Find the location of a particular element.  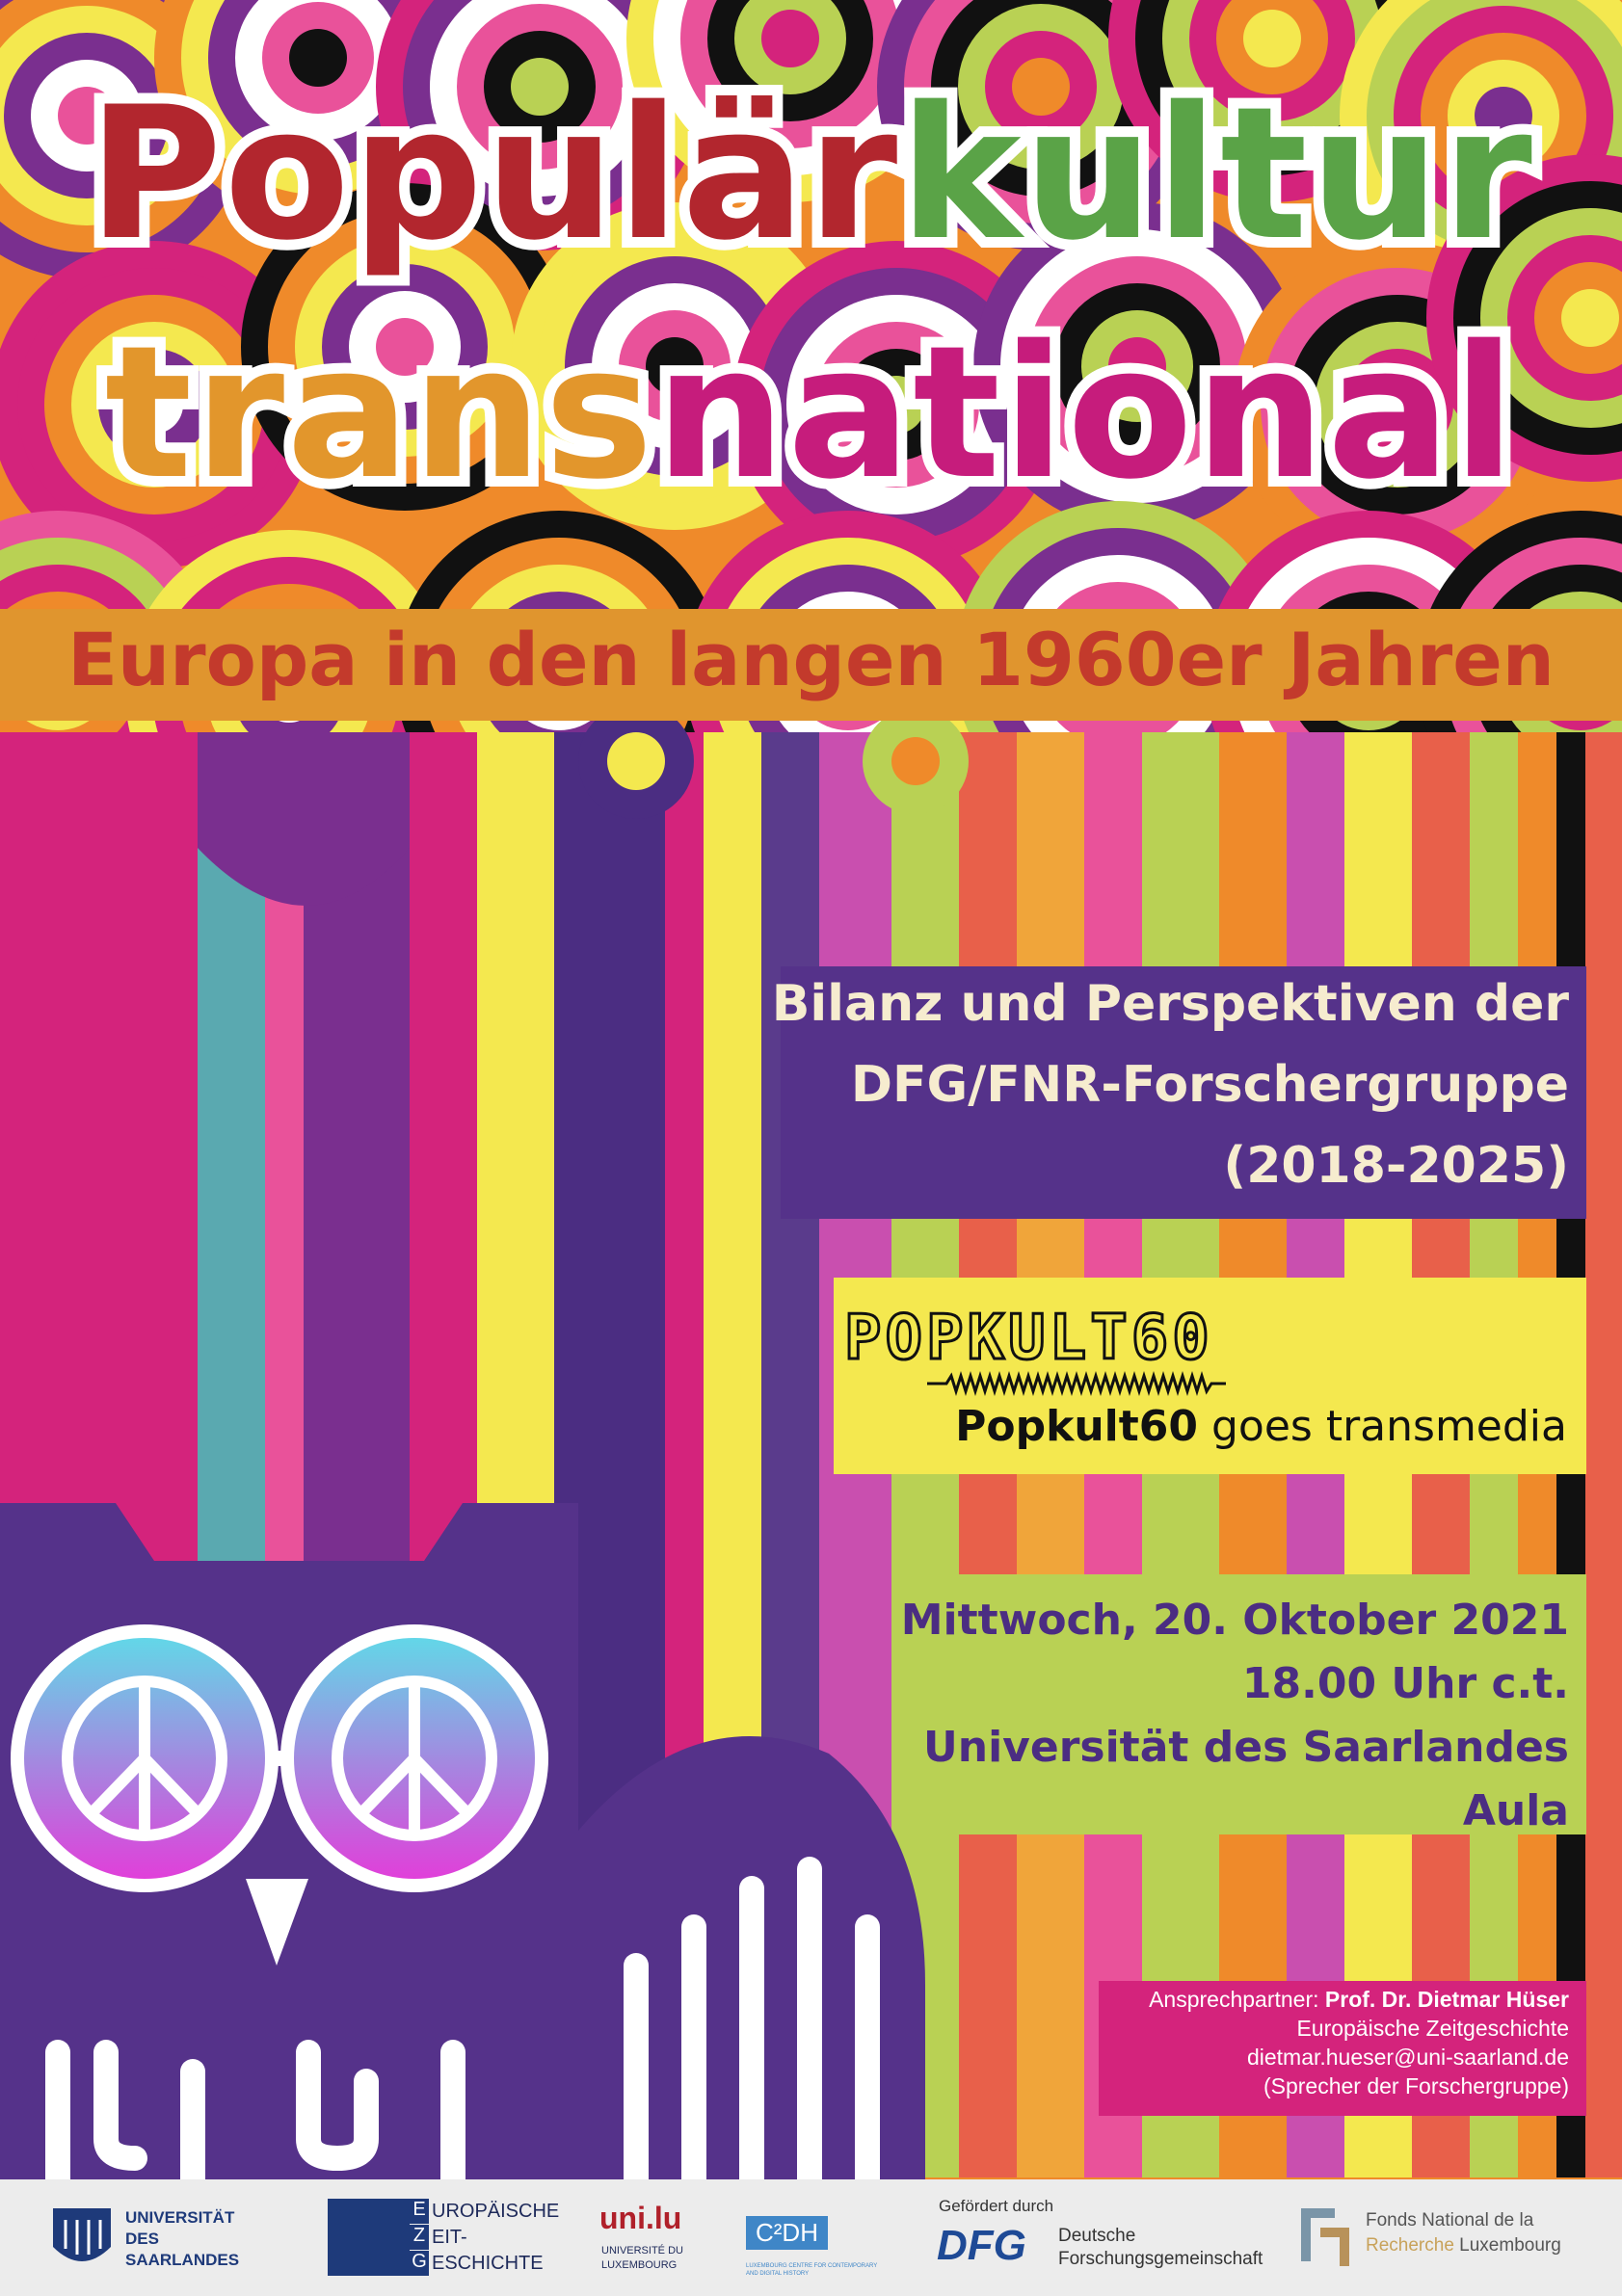

eu-stars-icon is located at coordinates (369, 2238).